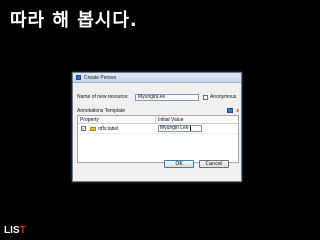 Image resolution: width=320 pixels, height=240 pixels. I want to click on ok-button: OK, so click(179, 164).